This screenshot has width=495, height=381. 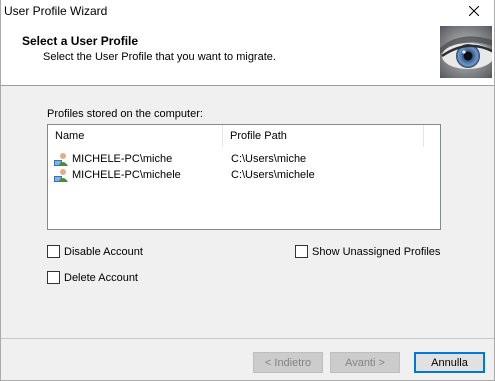 What do you see at coordinates (466, 52) in the screenshot?
I see `eye-image` at bounding box center [466, 52].